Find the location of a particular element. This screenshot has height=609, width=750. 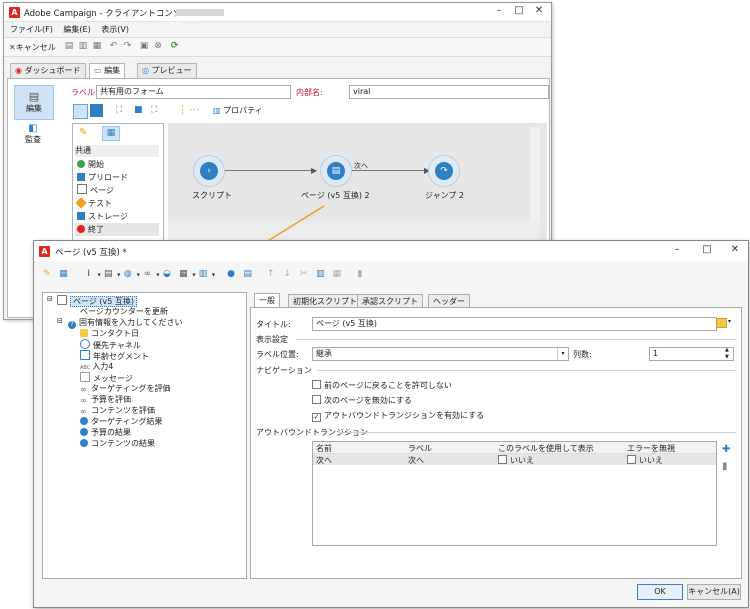

tree-item-message: メッセージ is located at coordinates (106, 377).